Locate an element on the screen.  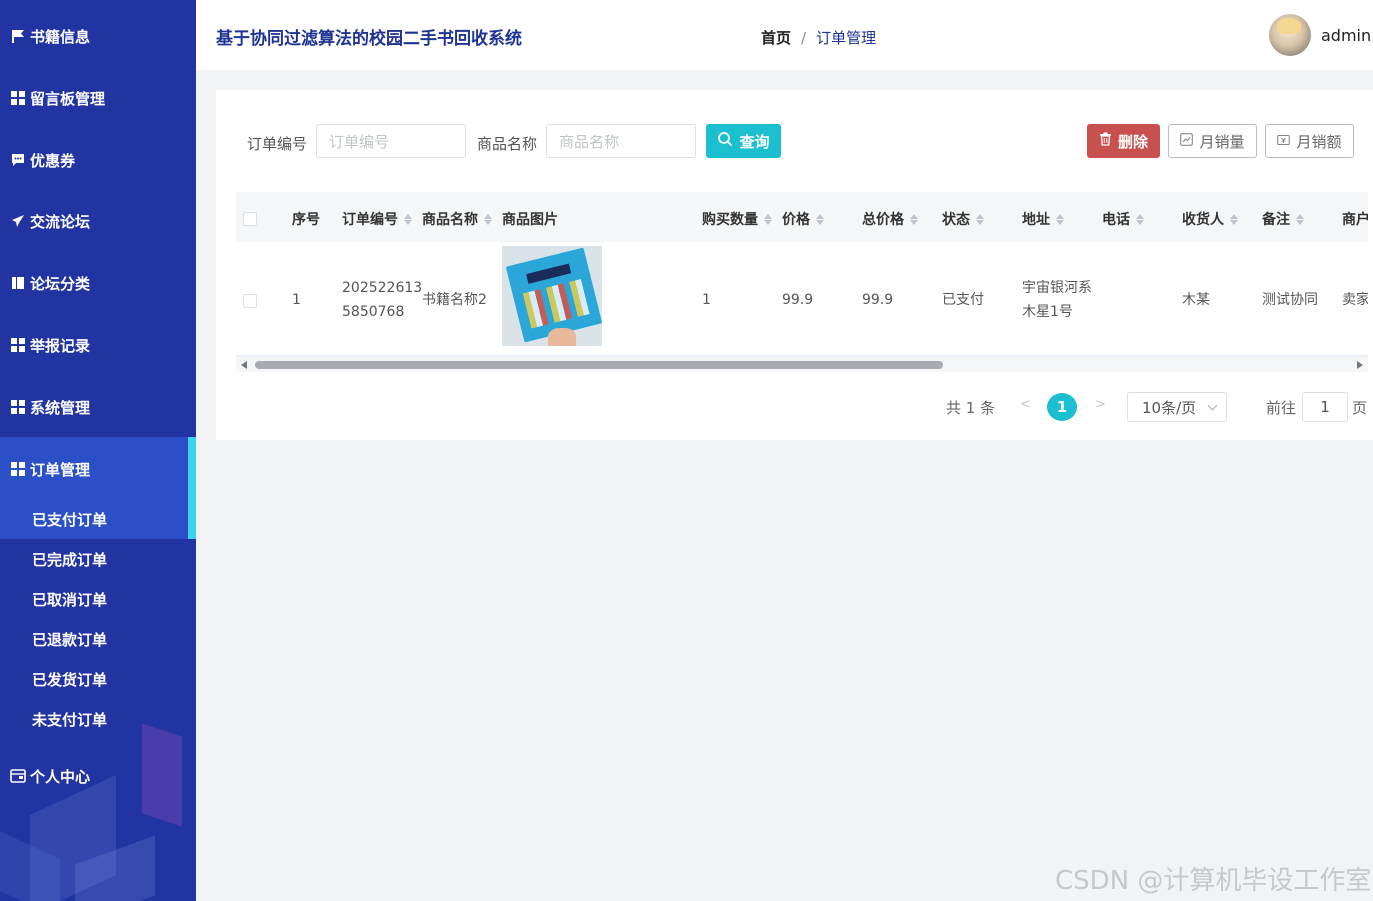
sidebar-subitem-paid-orders: 已支付订单 is located at coordinates (98, 519).